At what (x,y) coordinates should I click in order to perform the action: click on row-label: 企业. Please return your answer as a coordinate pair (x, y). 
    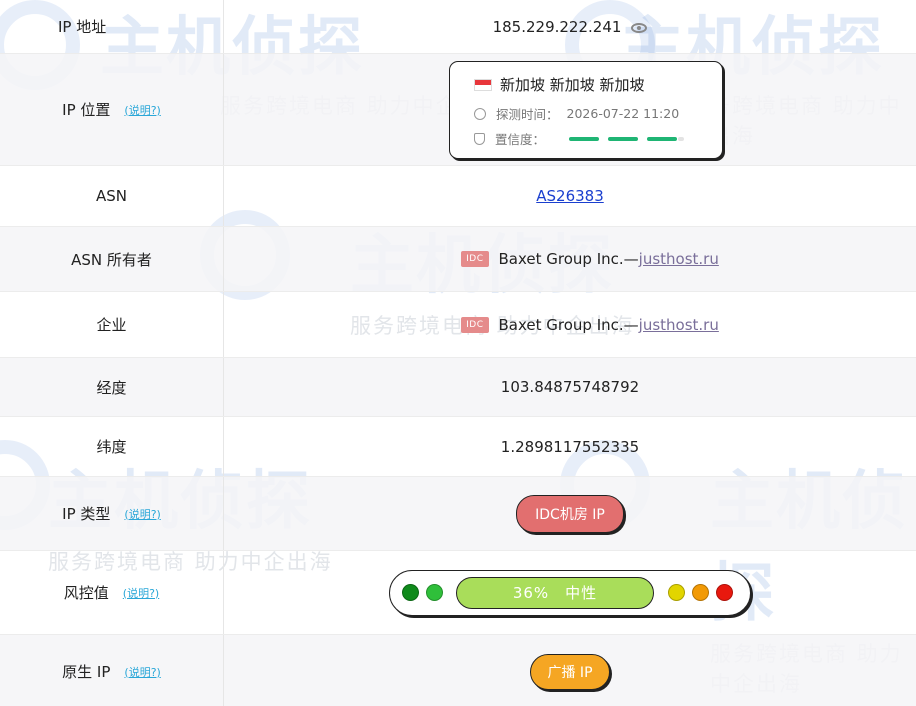
    Looking at the image, I should click on (112, 324).